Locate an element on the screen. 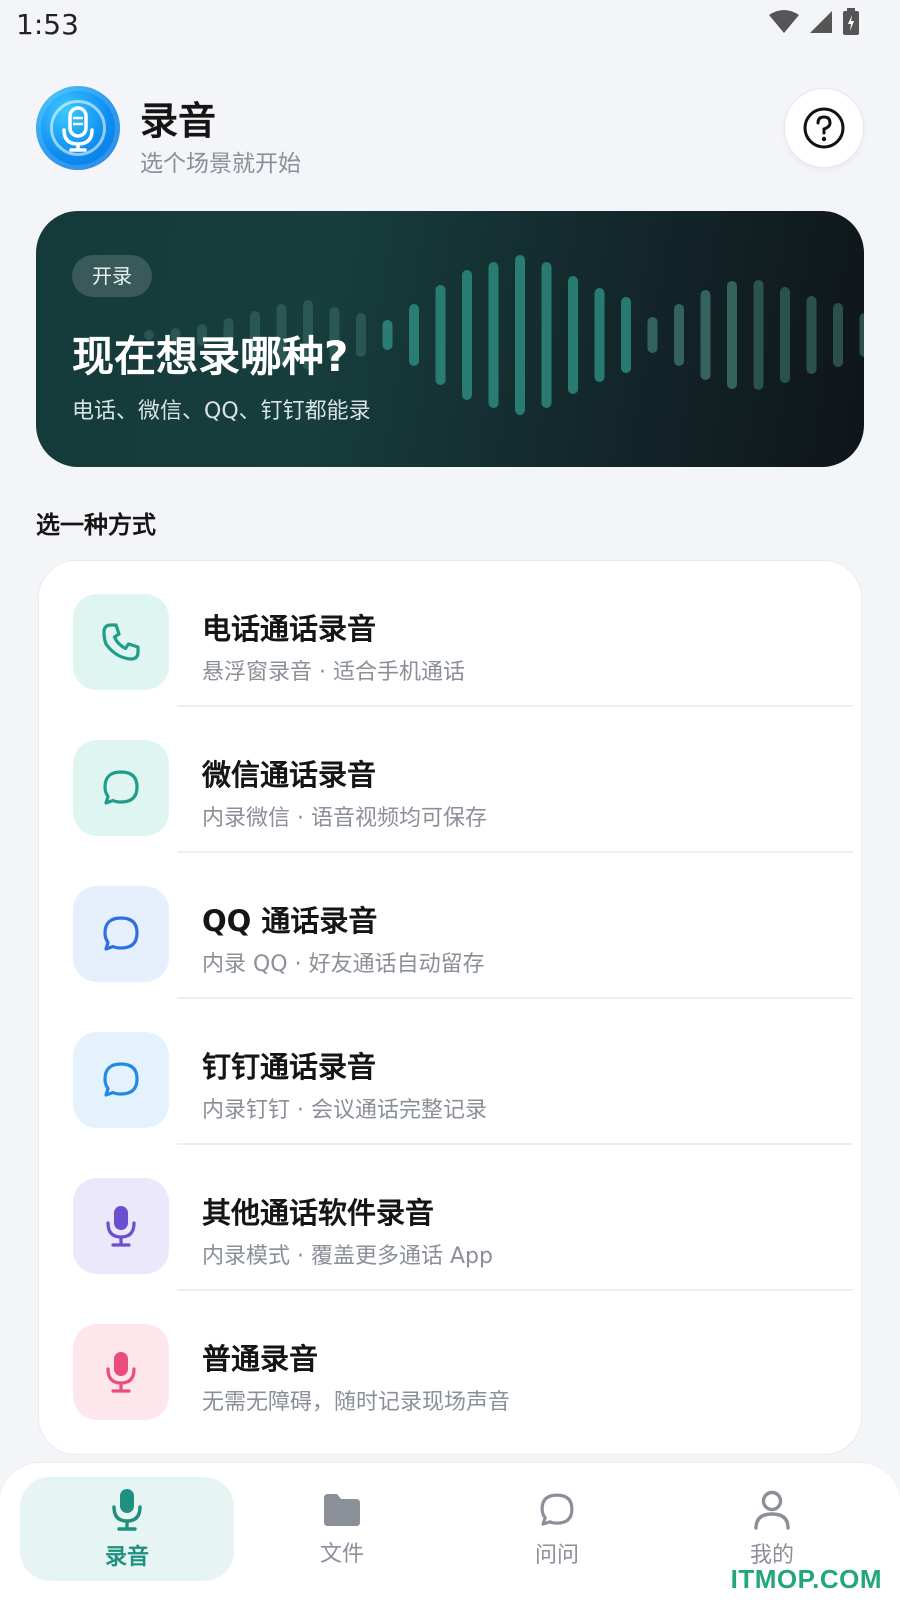 Image resolution: width=900 pixels, height=1601 pixels. option-dingtalk-call: 钉钉通话录音 内录钉钉 · 会议通话完整记录 is located at coordinates (451, 1072).